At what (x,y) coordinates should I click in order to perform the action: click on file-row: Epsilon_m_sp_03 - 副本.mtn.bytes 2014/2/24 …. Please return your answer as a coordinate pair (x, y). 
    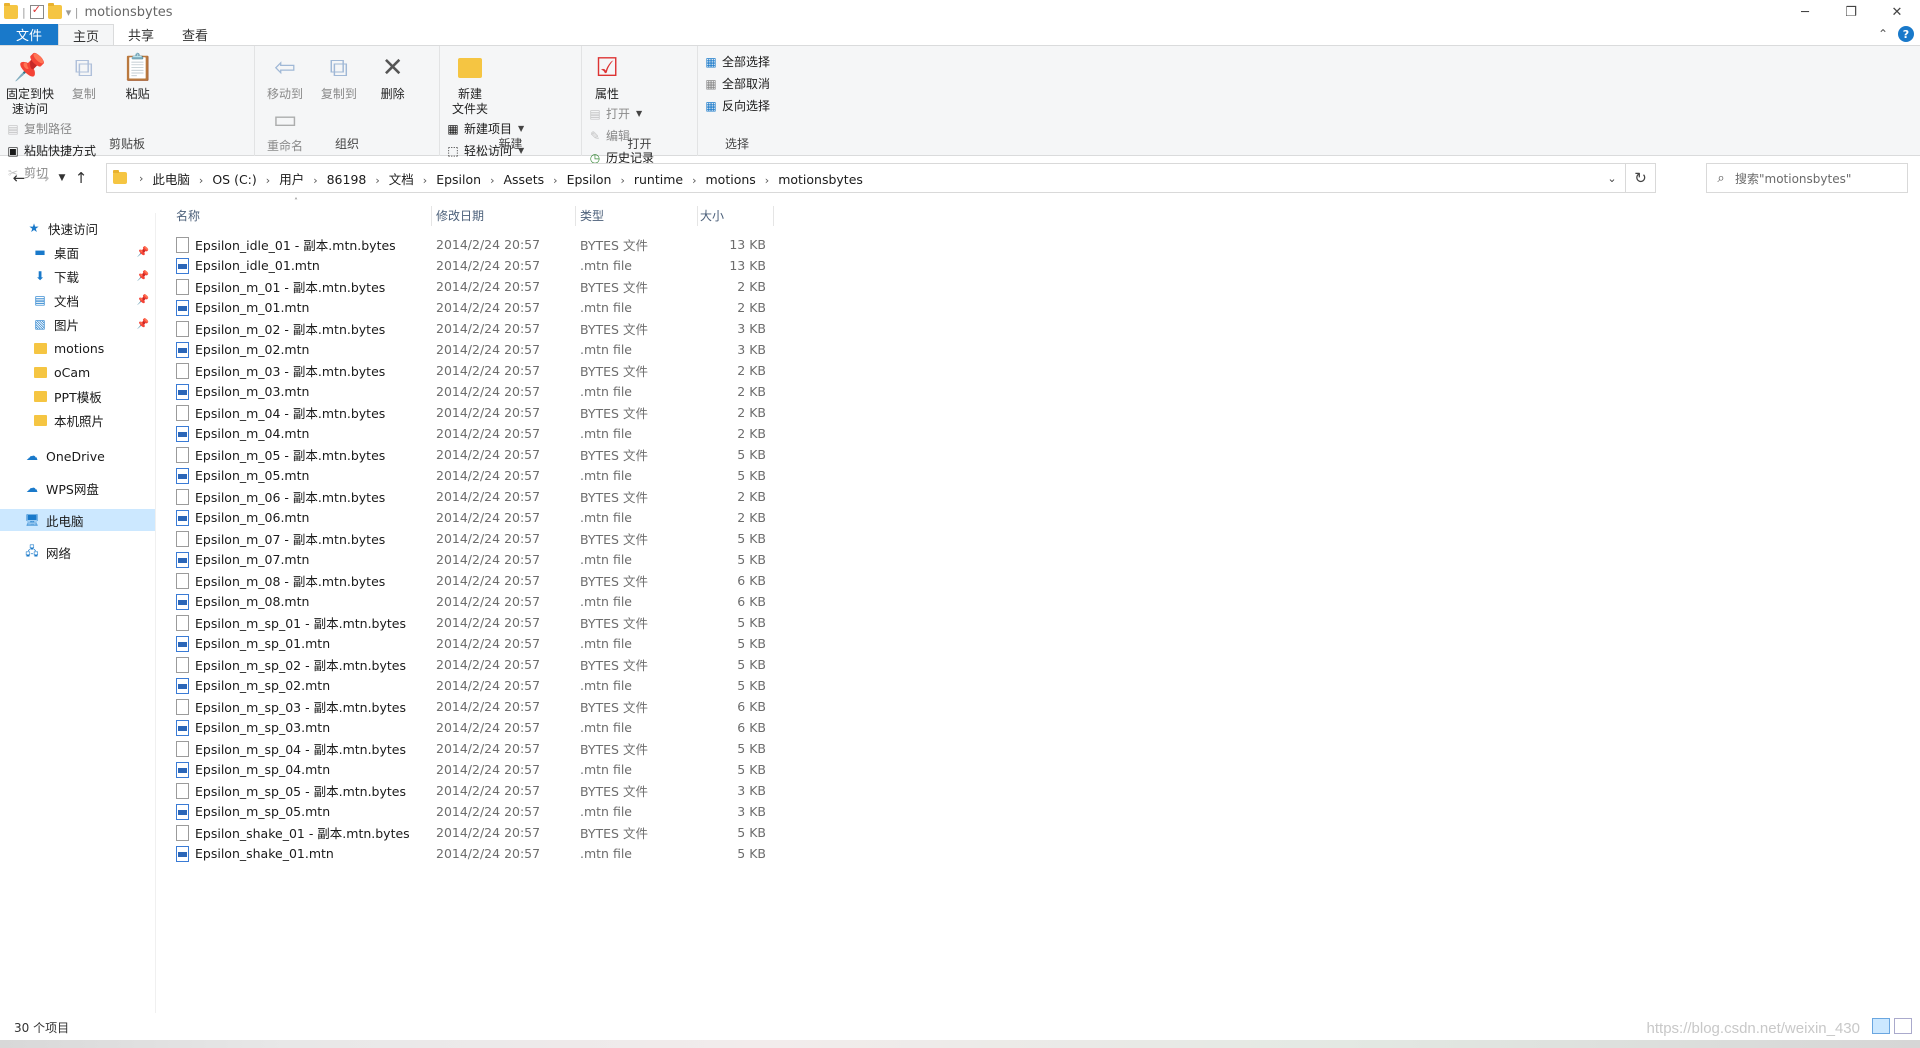
    Looking at the image, I should click on (472, 706).